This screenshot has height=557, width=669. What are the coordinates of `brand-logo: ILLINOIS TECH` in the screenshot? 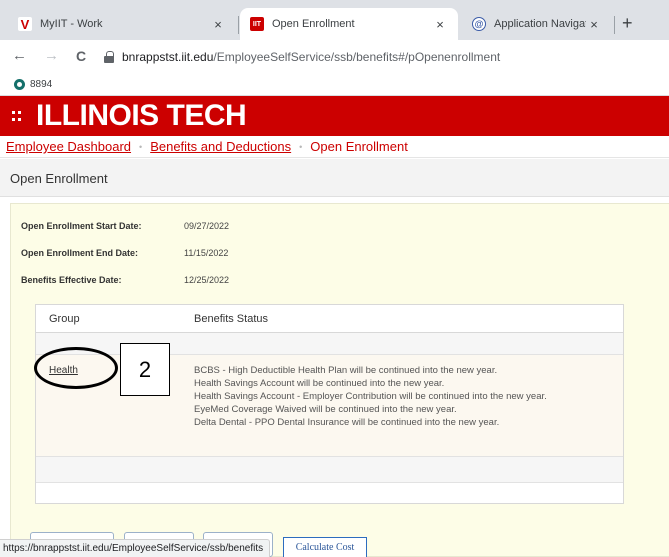 It's located at (141, 116).